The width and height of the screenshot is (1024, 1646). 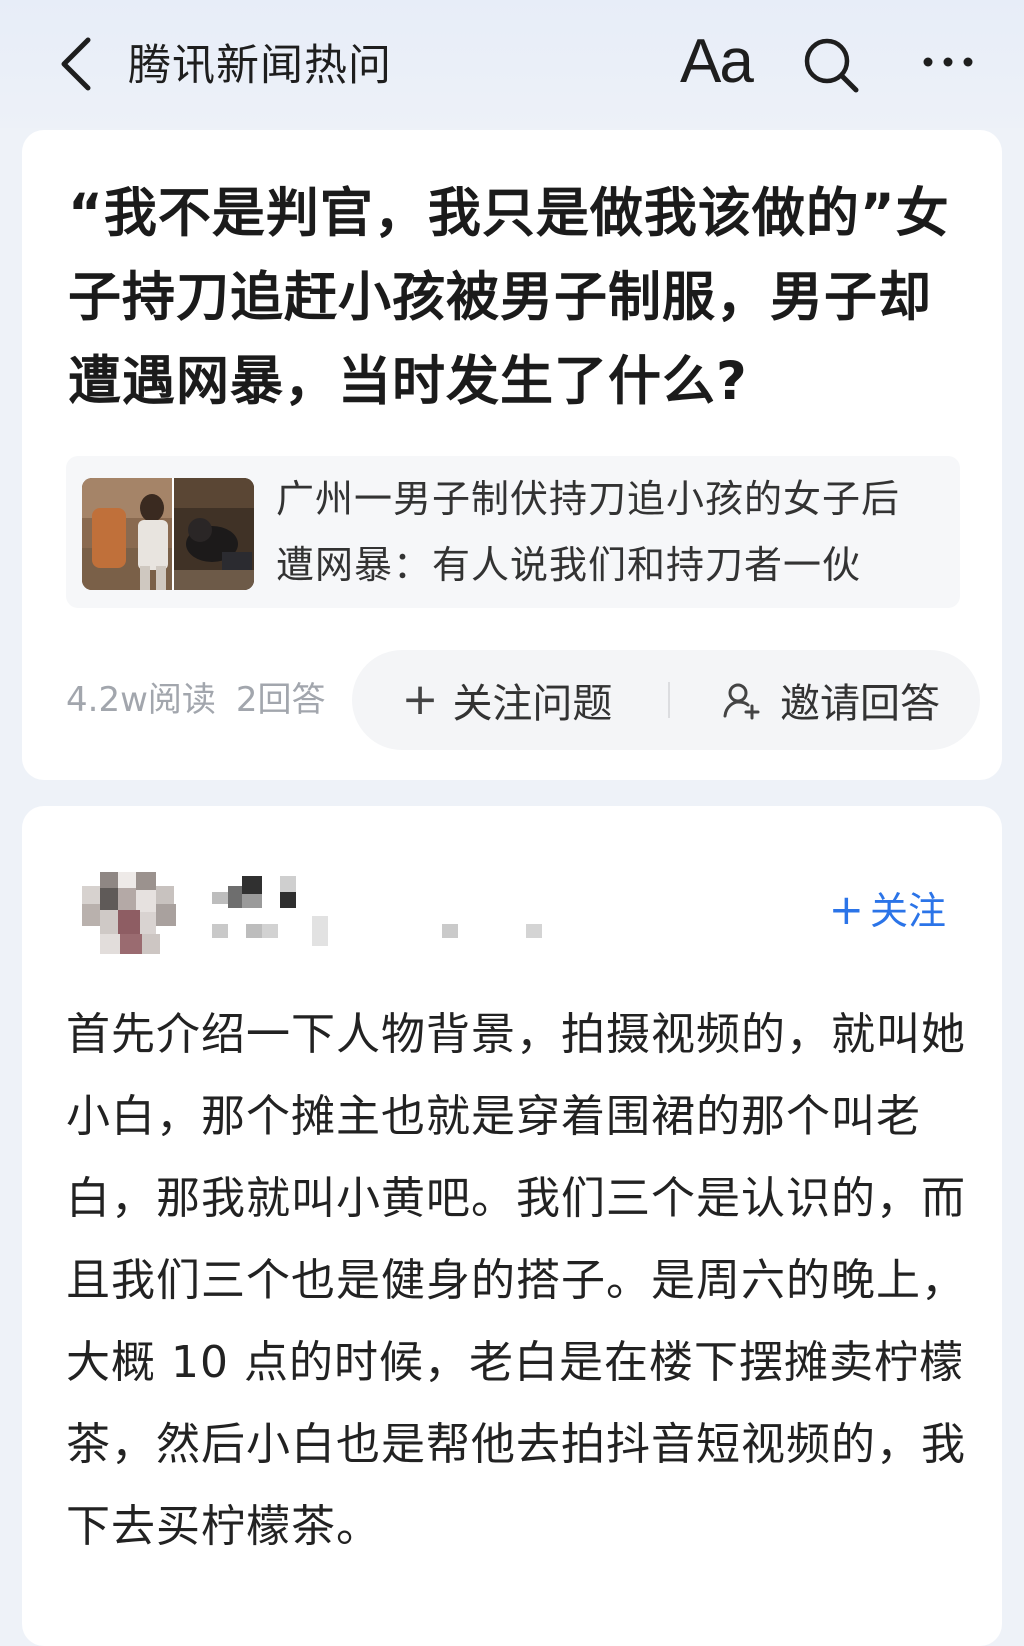 I want to click on page-title: 腾讯新闻热问, so click(x=260, y=66).